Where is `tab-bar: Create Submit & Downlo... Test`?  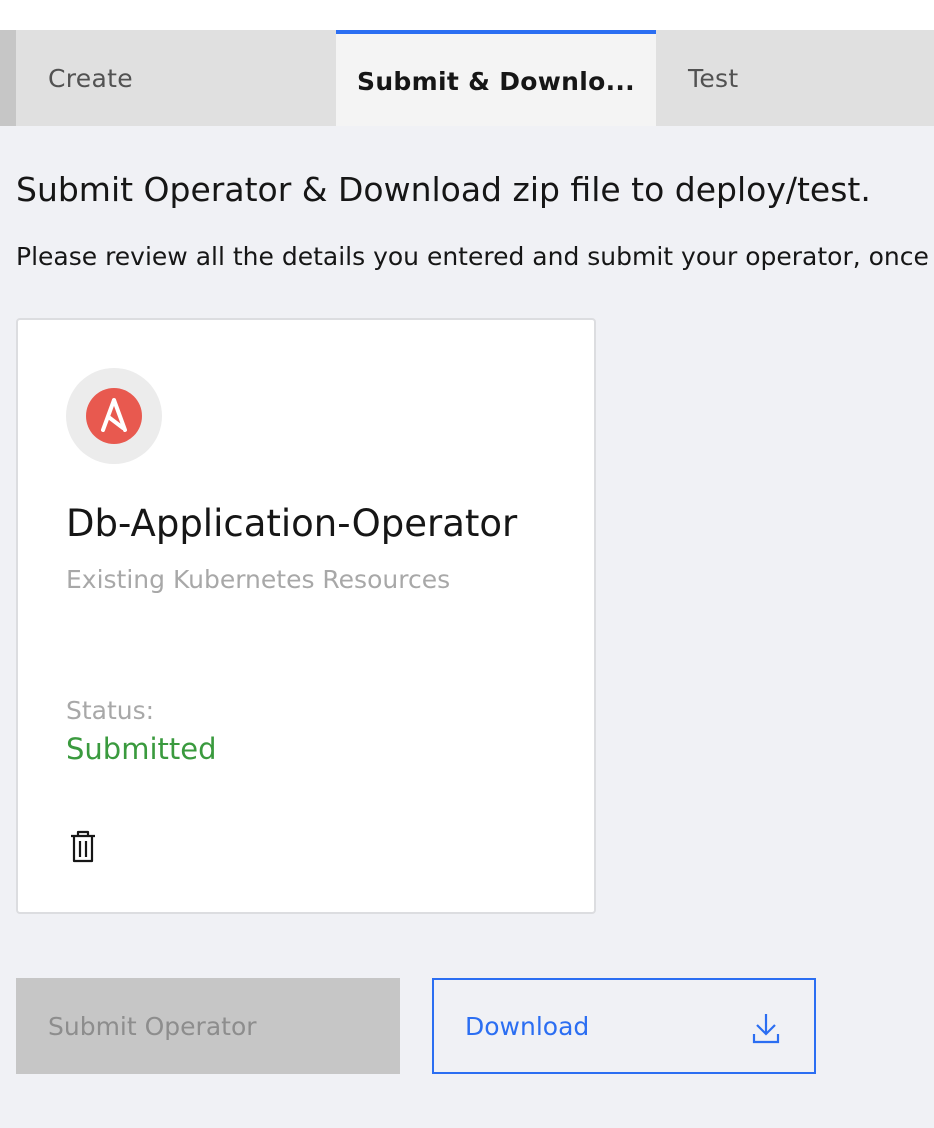 tab-bar: Create Submit & Downlo... Test is located at coordinates (467, 78).